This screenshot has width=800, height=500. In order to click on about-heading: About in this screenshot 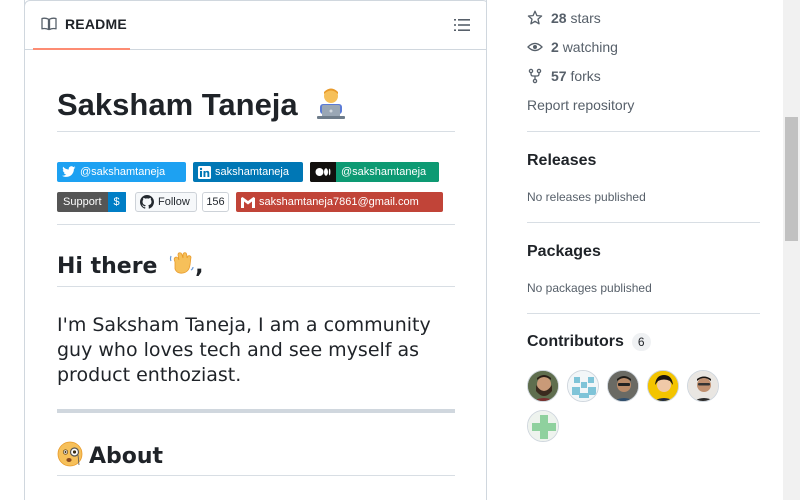, I will do `click(110, 455)`.